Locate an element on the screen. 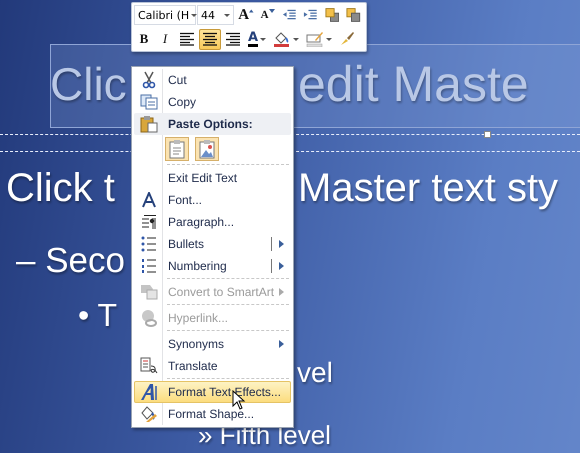 Image resolution: width=580 pixels, height=453 pixels. slide-title: edit Maste is located at coordinates (413, 84).